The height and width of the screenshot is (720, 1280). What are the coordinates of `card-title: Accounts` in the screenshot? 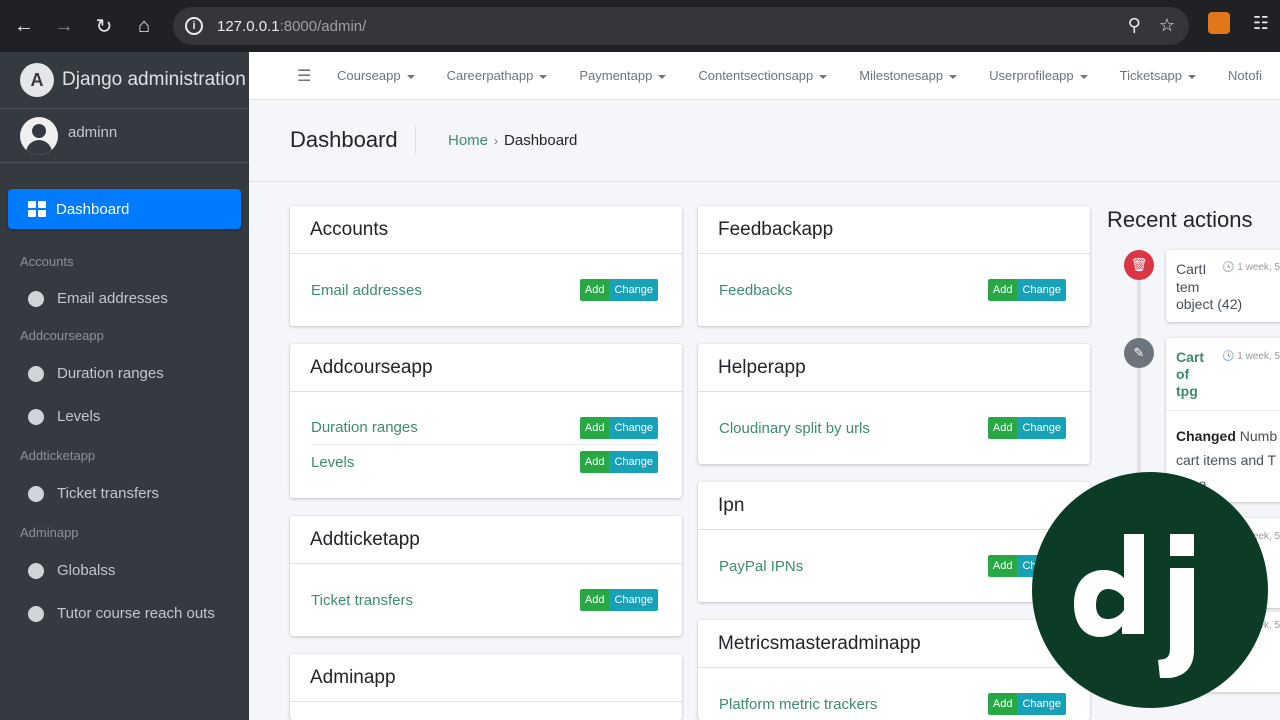 It's located at (486, 230).